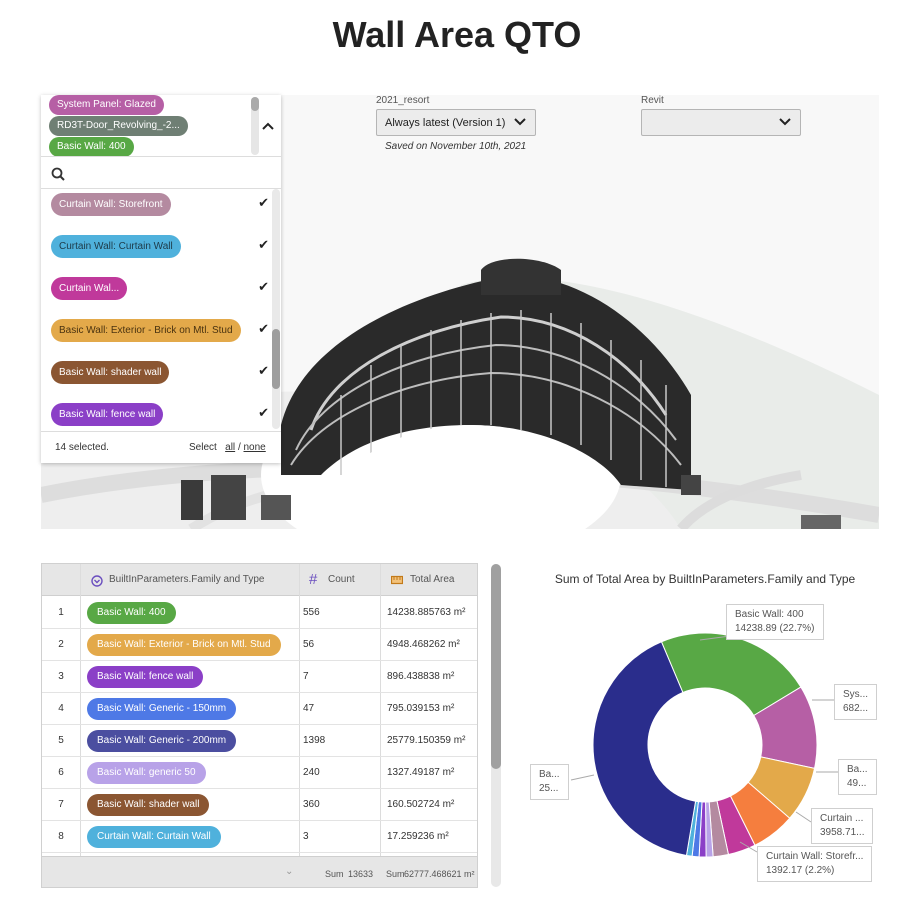 The width and height of the screenshot is (914, 904). What do you see at coordinates (255, 126) in the screenshot?
I see `chips-scrollbar` at bounding box center [255, 126].